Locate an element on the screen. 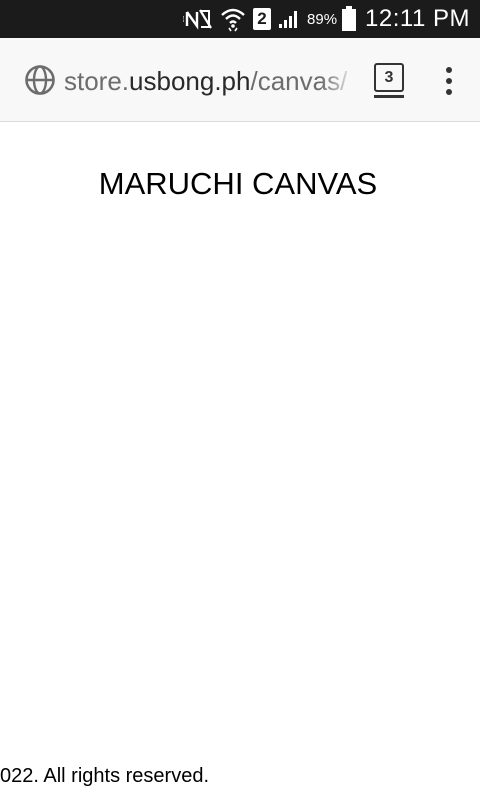 Image resolution: width=480 pixels, height=800 pixels. wifi-icon is located at coordinates (233, 19).